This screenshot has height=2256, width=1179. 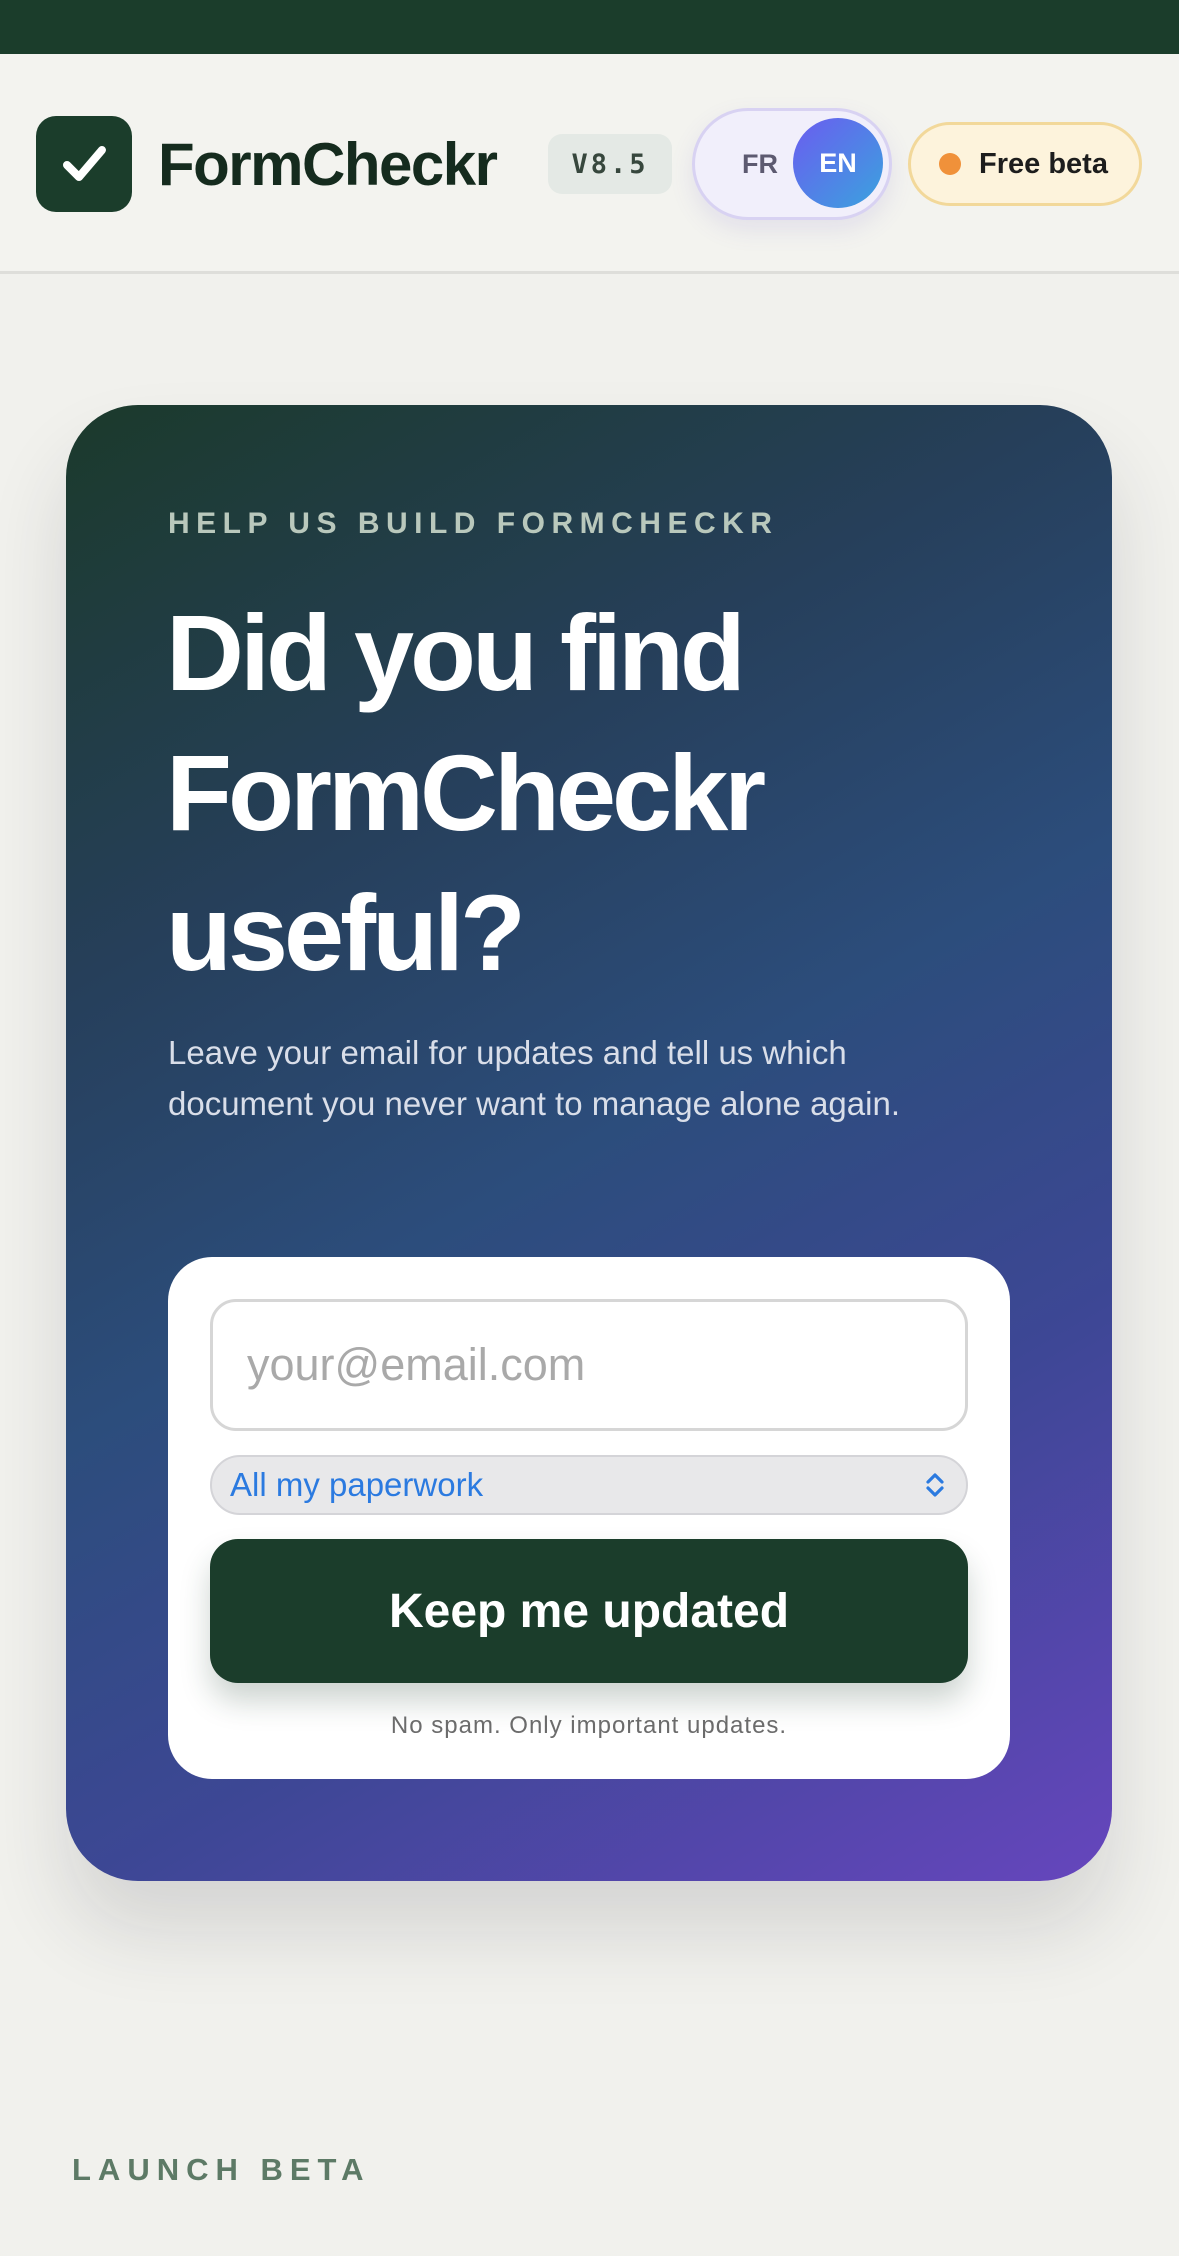 What do you see at coordinates (589, 1485) in the screenshot?
I see `document-select: All my paperwork` at bounding box center [589, 1485].